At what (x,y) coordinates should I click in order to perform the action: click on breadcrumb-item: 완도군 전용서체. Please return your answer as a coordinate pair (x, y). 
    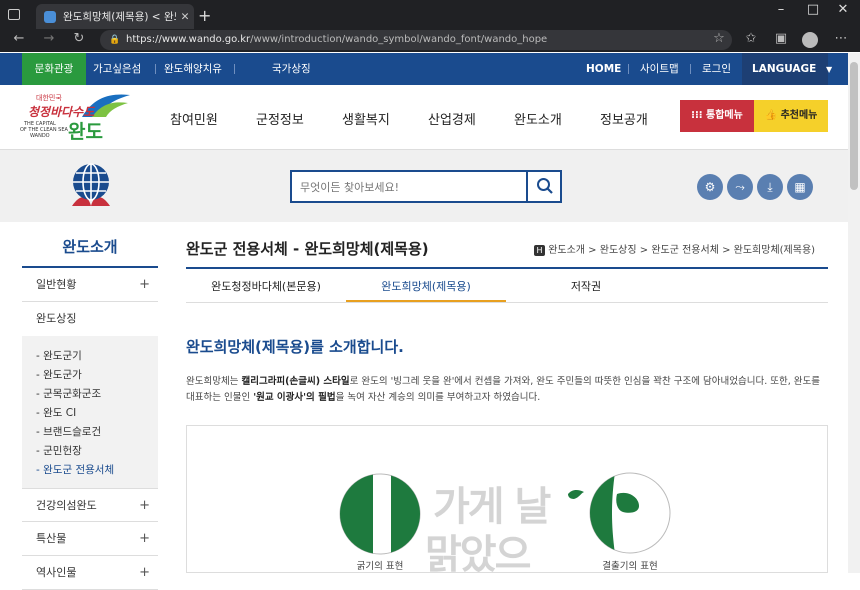
    Looking at the image, I should click on (685, 250).